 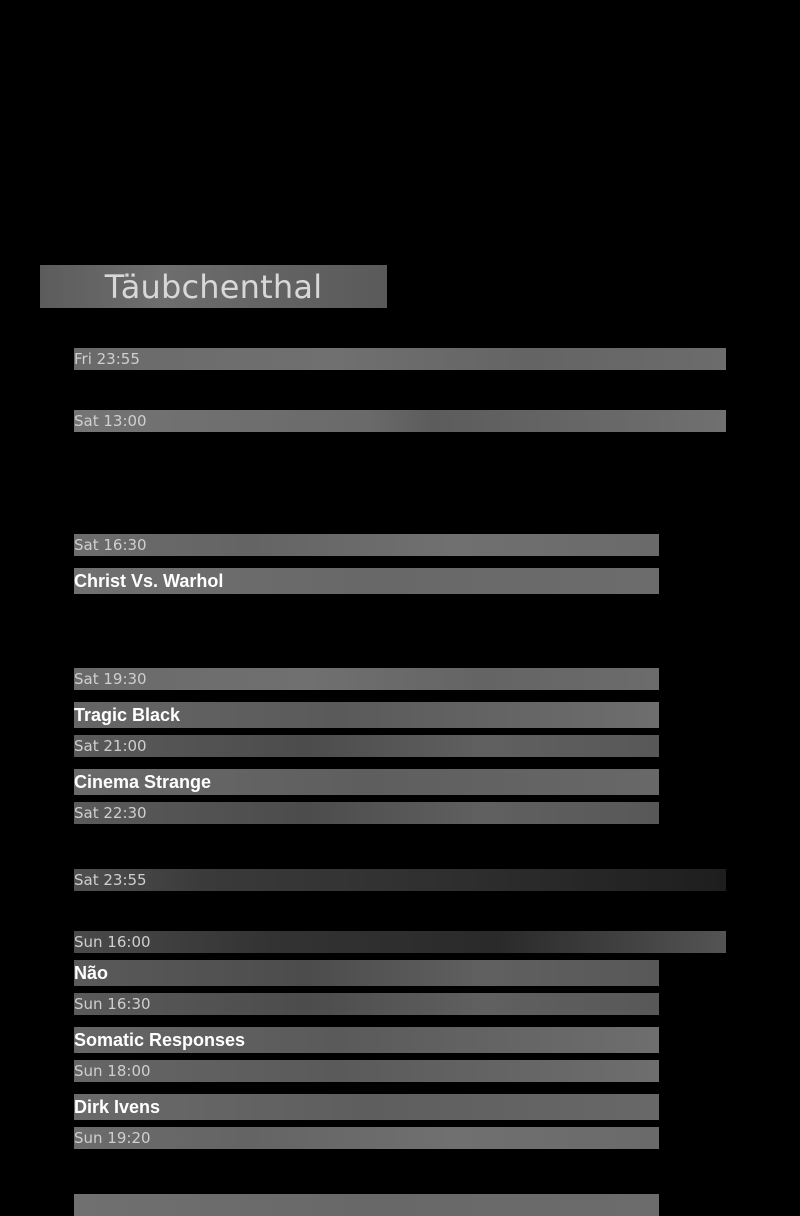 What do you see at coordinates (400, 359) in the screenshot?
I see `slot-time: Fri 23:55` at bounding box center [400, 359].